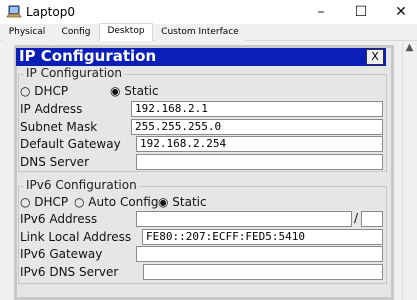 Image resolution: width=417 pixels, height=300 pixels. What do you see at coordinates (54, 162) in the screenshot?
I see `dns-server-label: DNS Server` at bounding box center [54, 162].